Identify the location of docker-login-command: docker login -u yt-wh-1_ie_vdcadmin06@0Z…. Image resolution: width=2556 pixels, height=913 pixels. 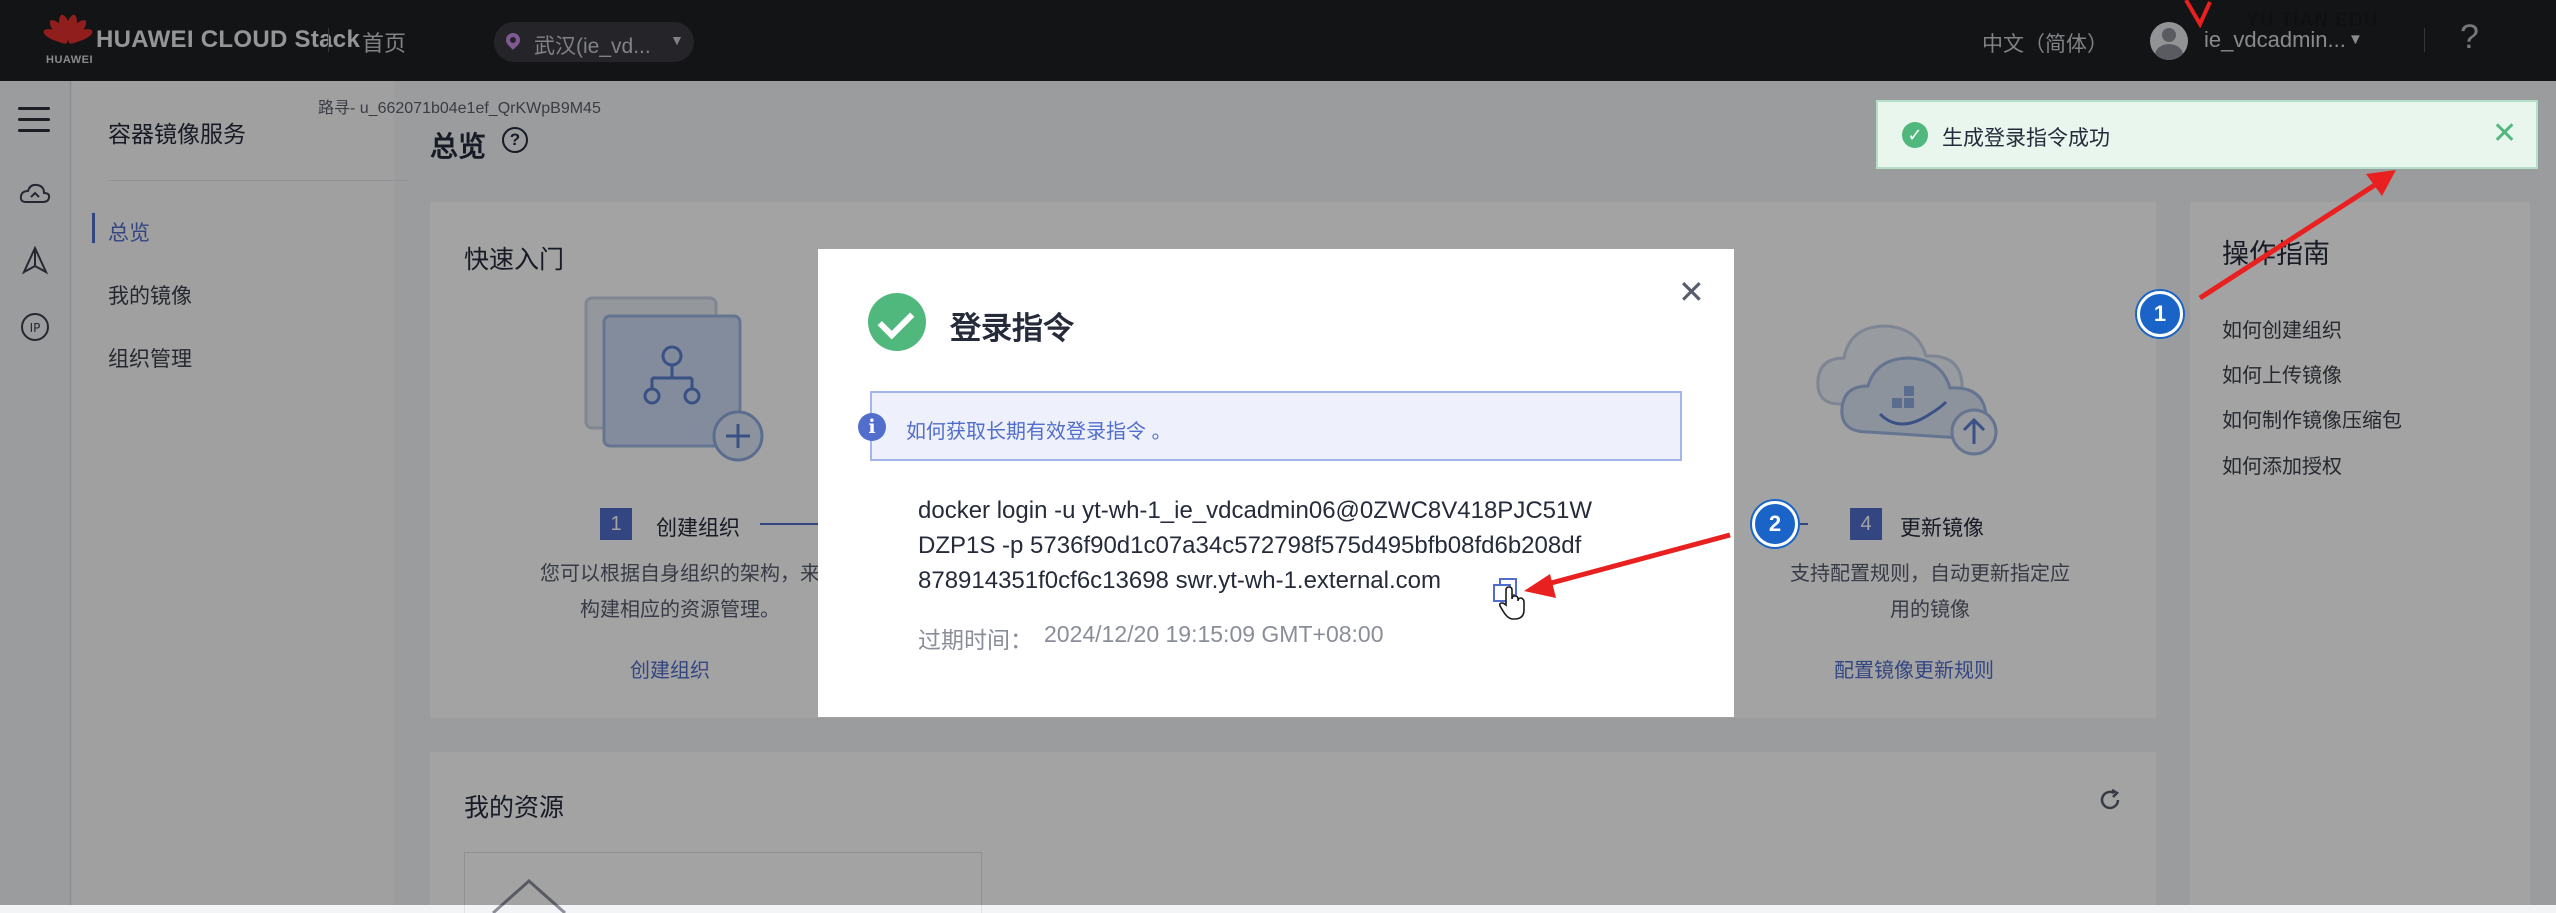
(1278, 545).